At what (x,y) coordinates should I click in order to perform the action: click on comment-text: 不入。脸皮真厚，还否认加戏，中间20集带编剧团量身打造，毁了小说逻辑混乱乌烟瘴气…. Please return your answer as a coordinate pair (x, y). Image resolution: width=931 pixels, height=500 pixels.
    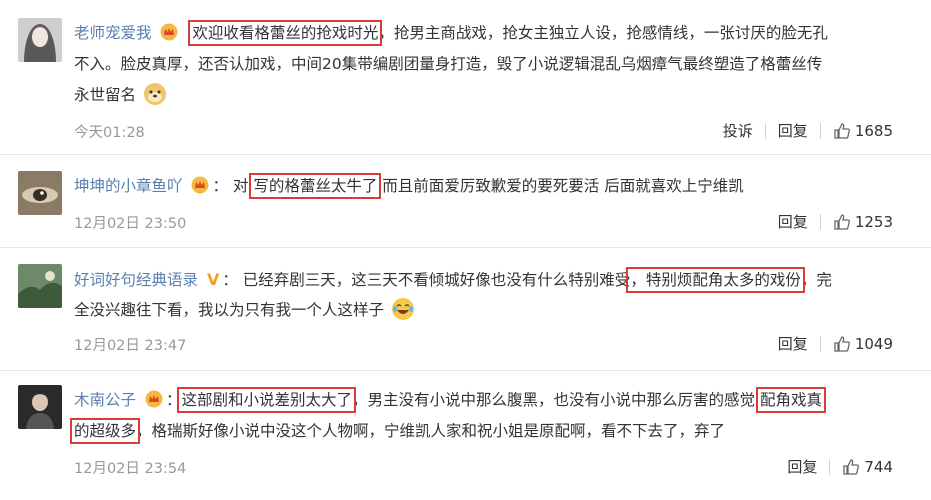
    Looking at the image, I should click on (448, 64).